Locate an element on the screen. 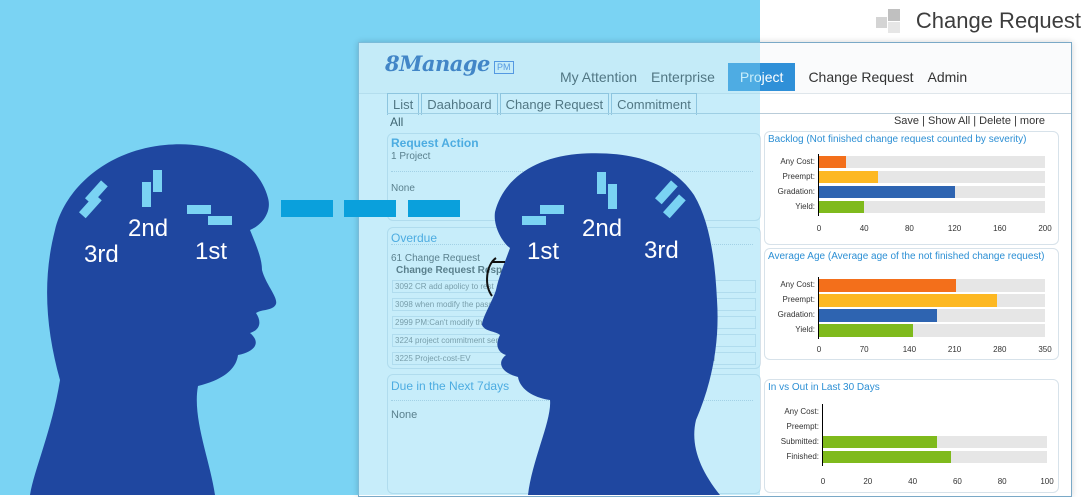 This screenshot has height=497, width=1089. row-text: 3092 CR add apolicy to rest is located at coordinates (444, 286).